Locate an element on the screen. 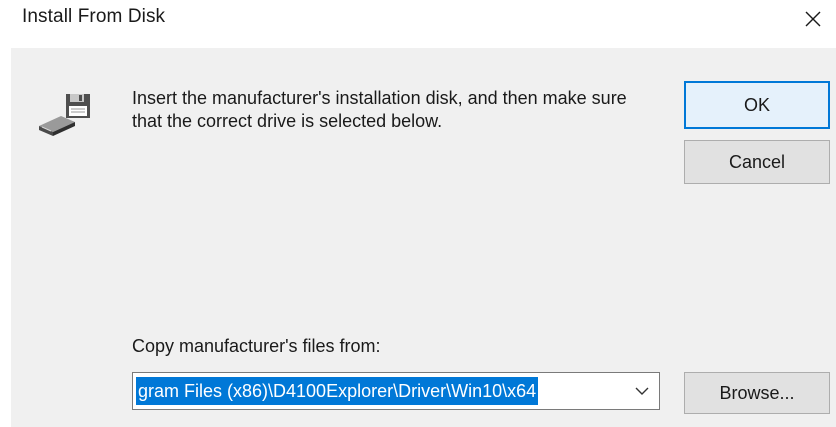 The image size is (836, 427). window-title: Install From Disk is located at coordinates (94, 16).